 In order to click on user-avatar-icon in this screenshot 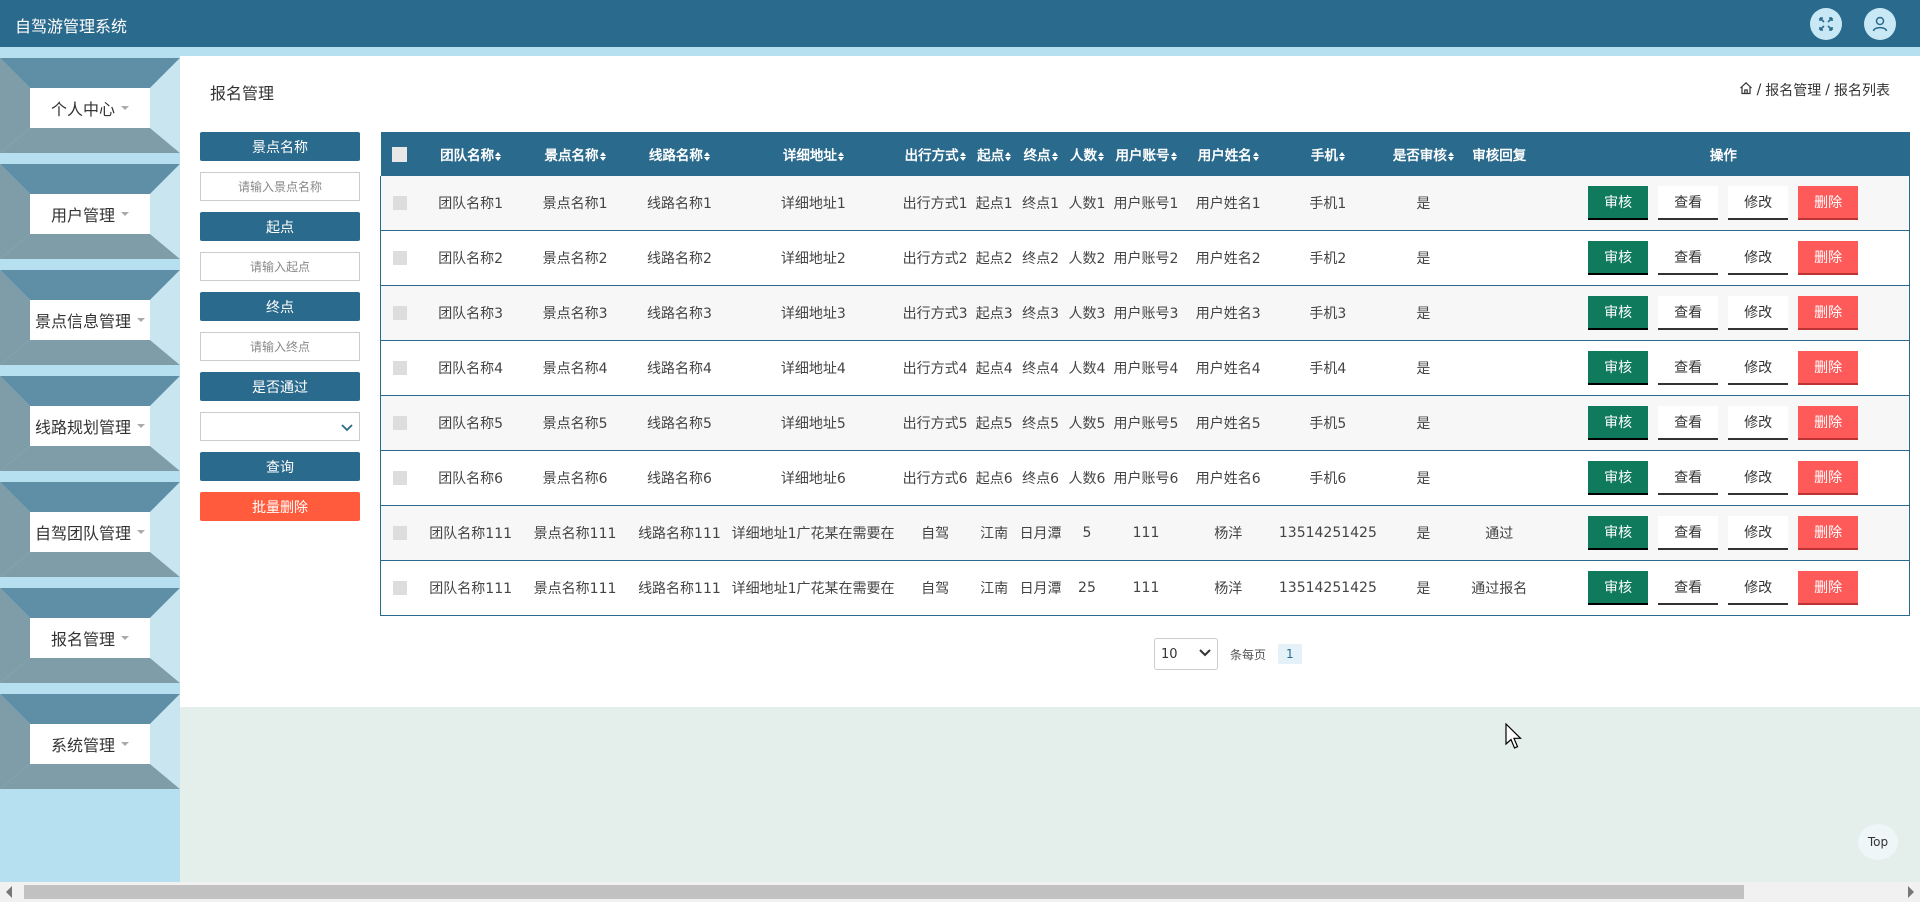, I will do `click(1880, 24)`.